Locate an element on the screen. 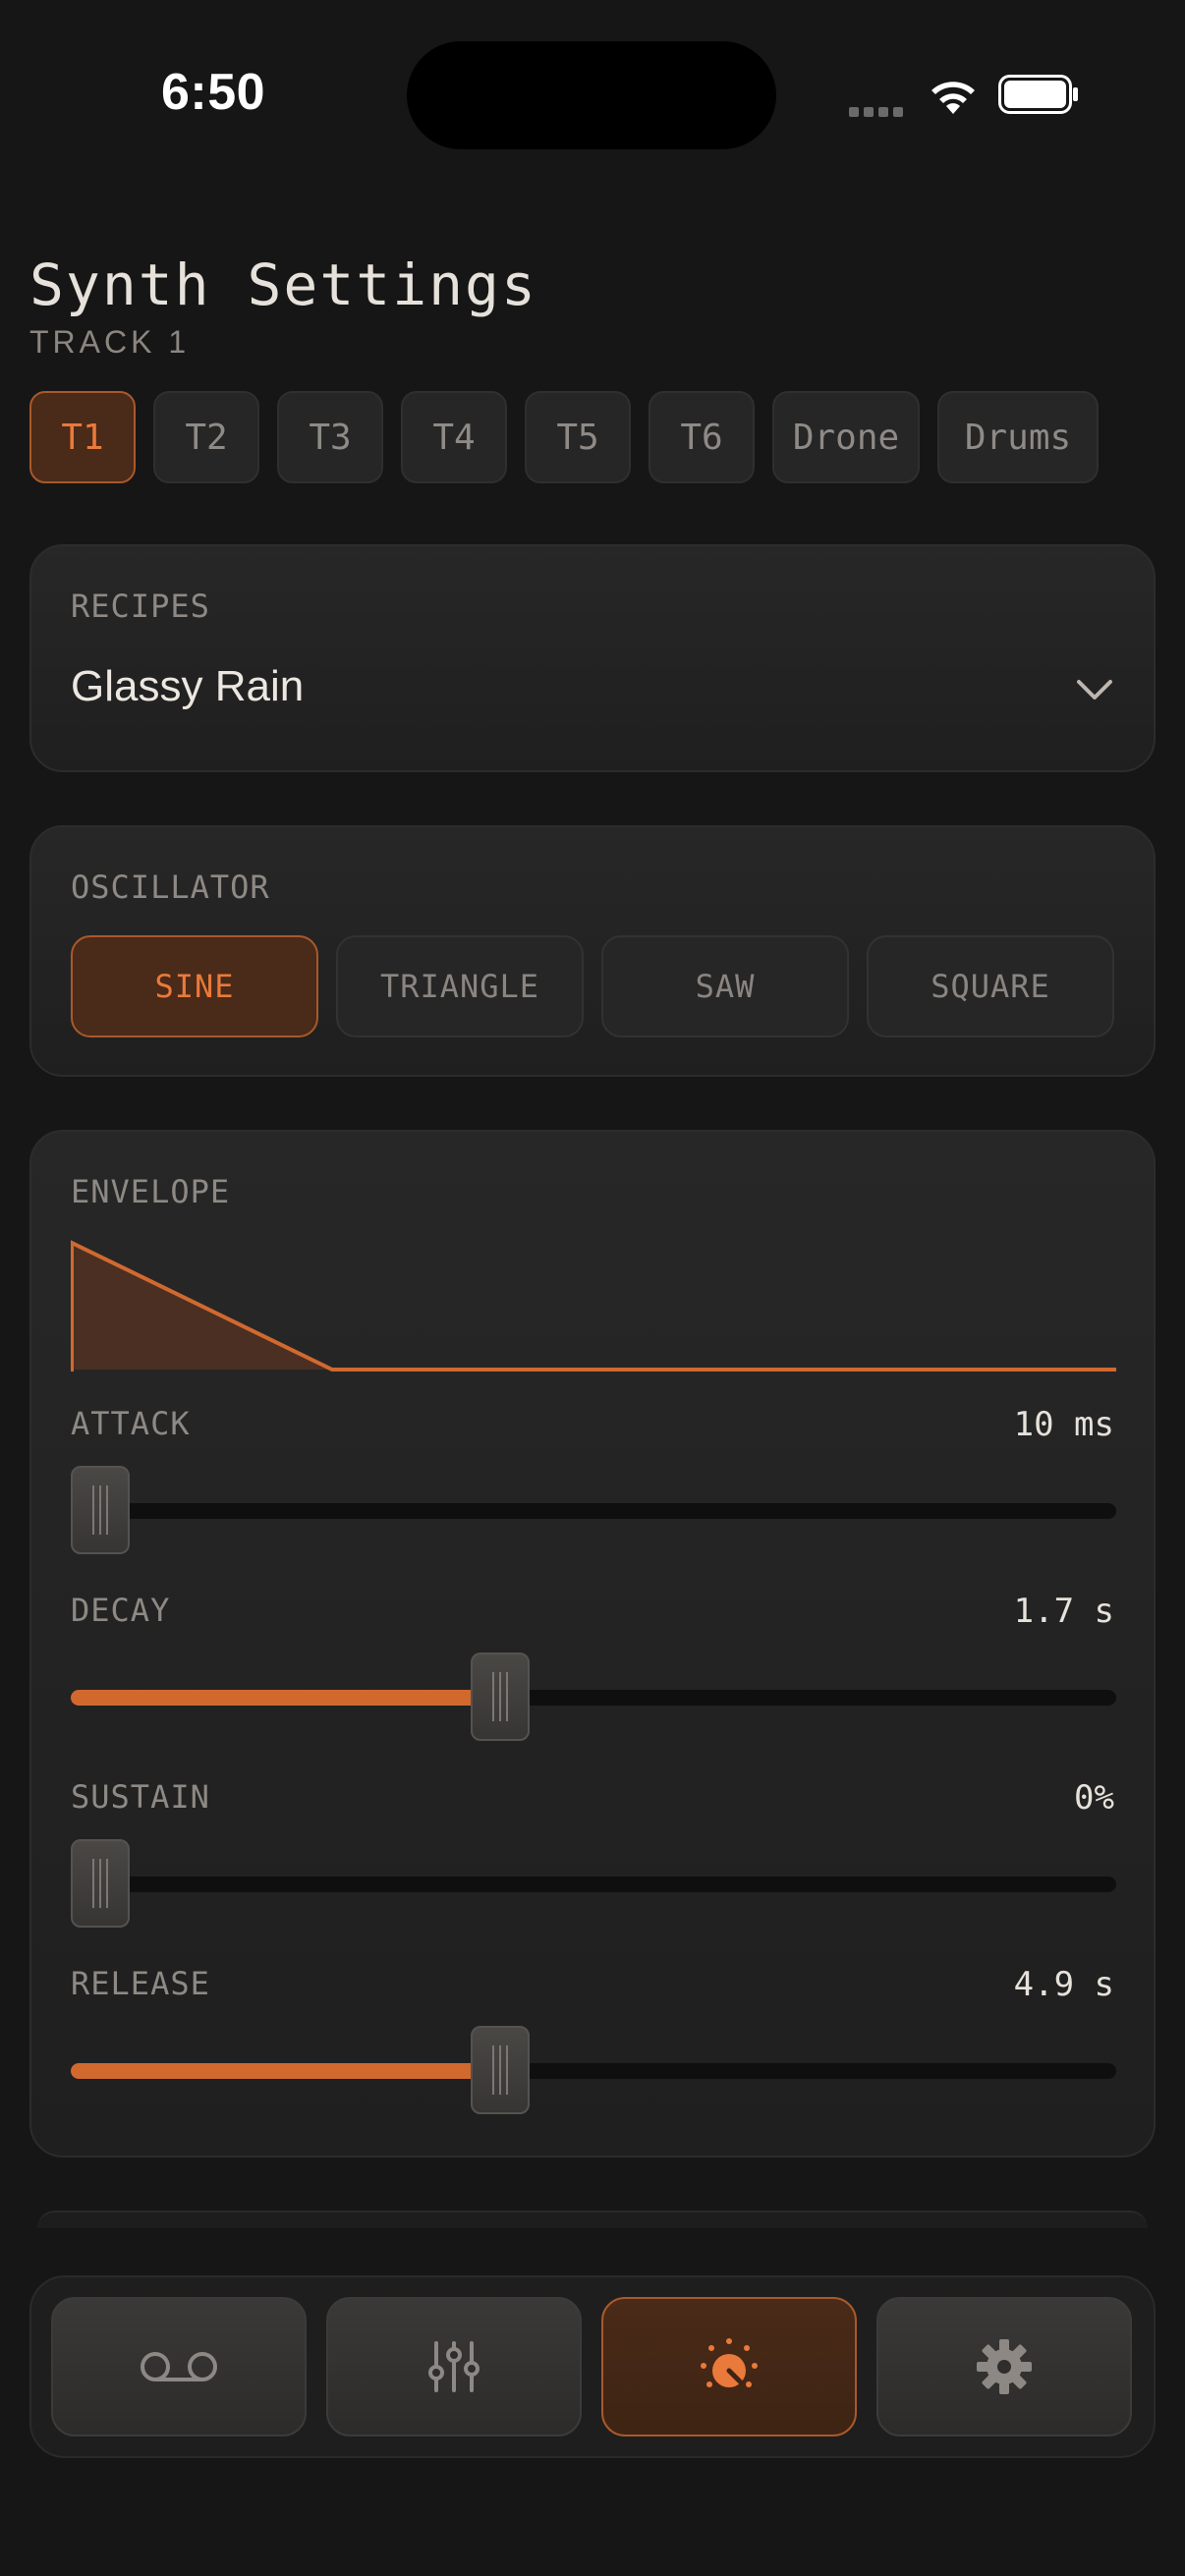 The width and height of the screenshot is (1185, 2576). dynamic-island is located at coordinates (592, 95).